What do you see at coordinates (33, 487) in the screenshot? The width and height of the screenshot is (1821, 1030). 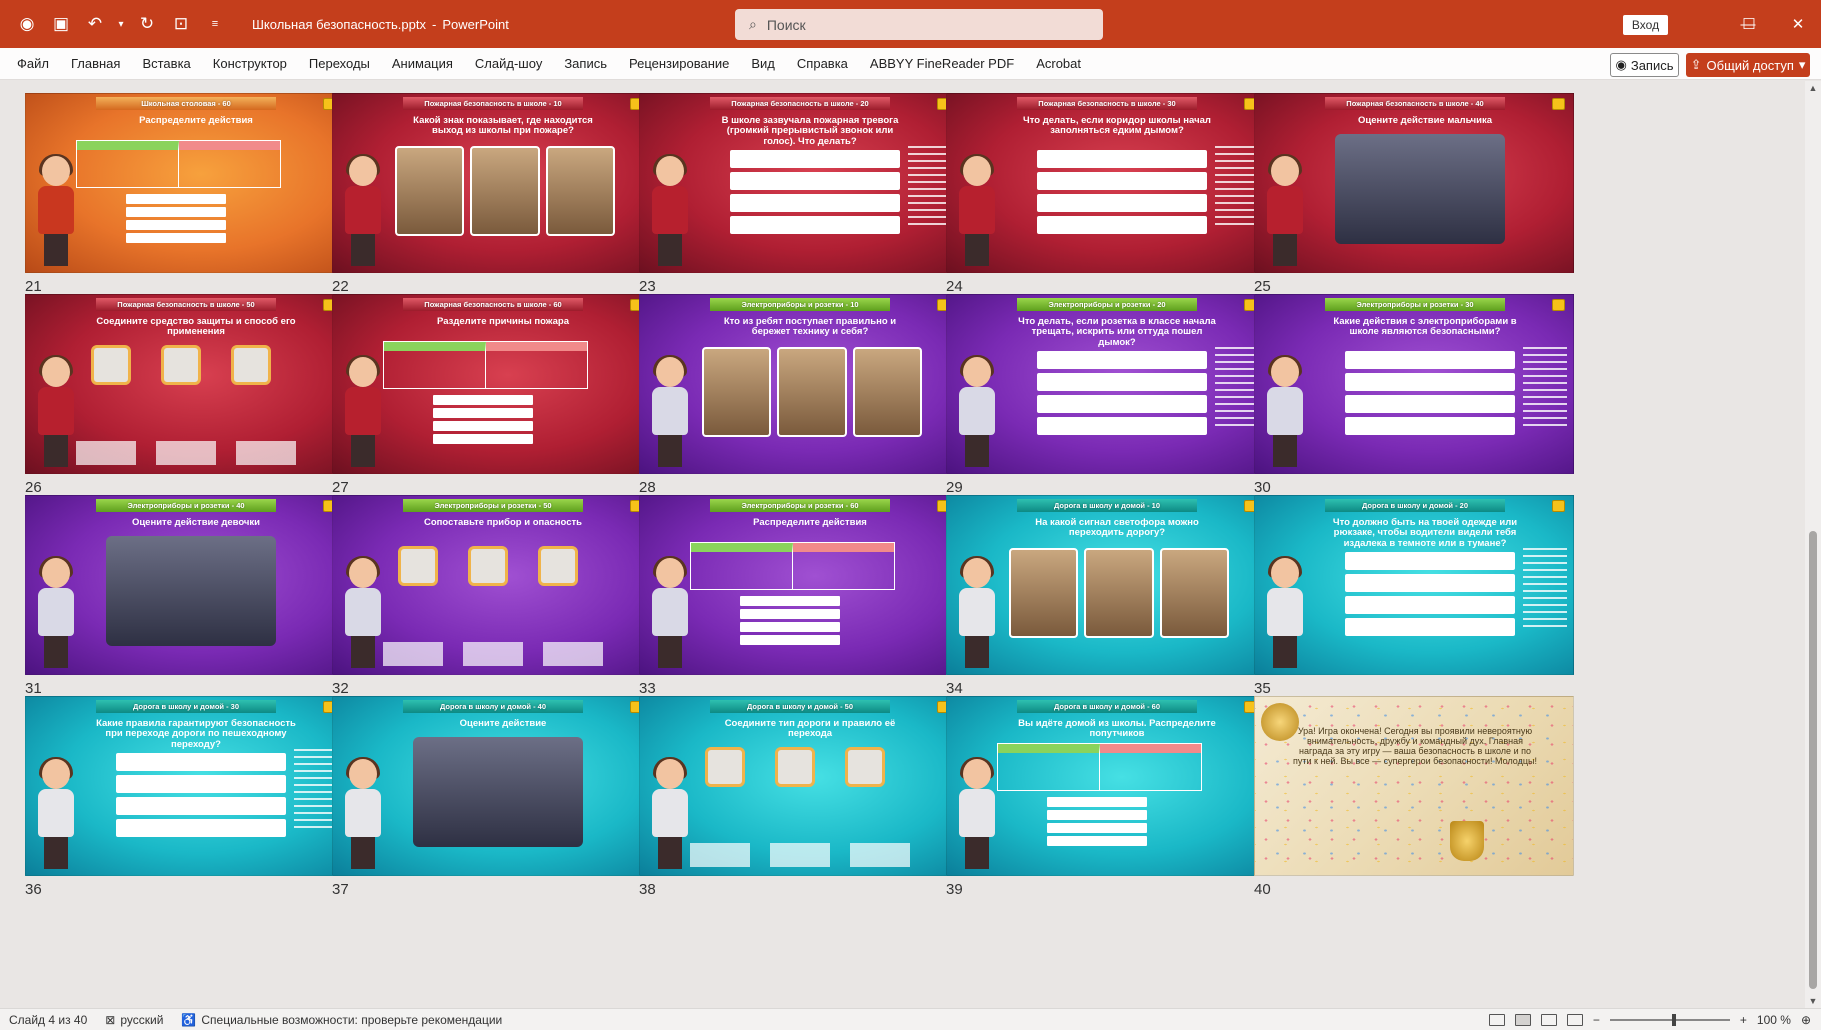 I see `slide-number: 26` at bounding box center [33, 487].